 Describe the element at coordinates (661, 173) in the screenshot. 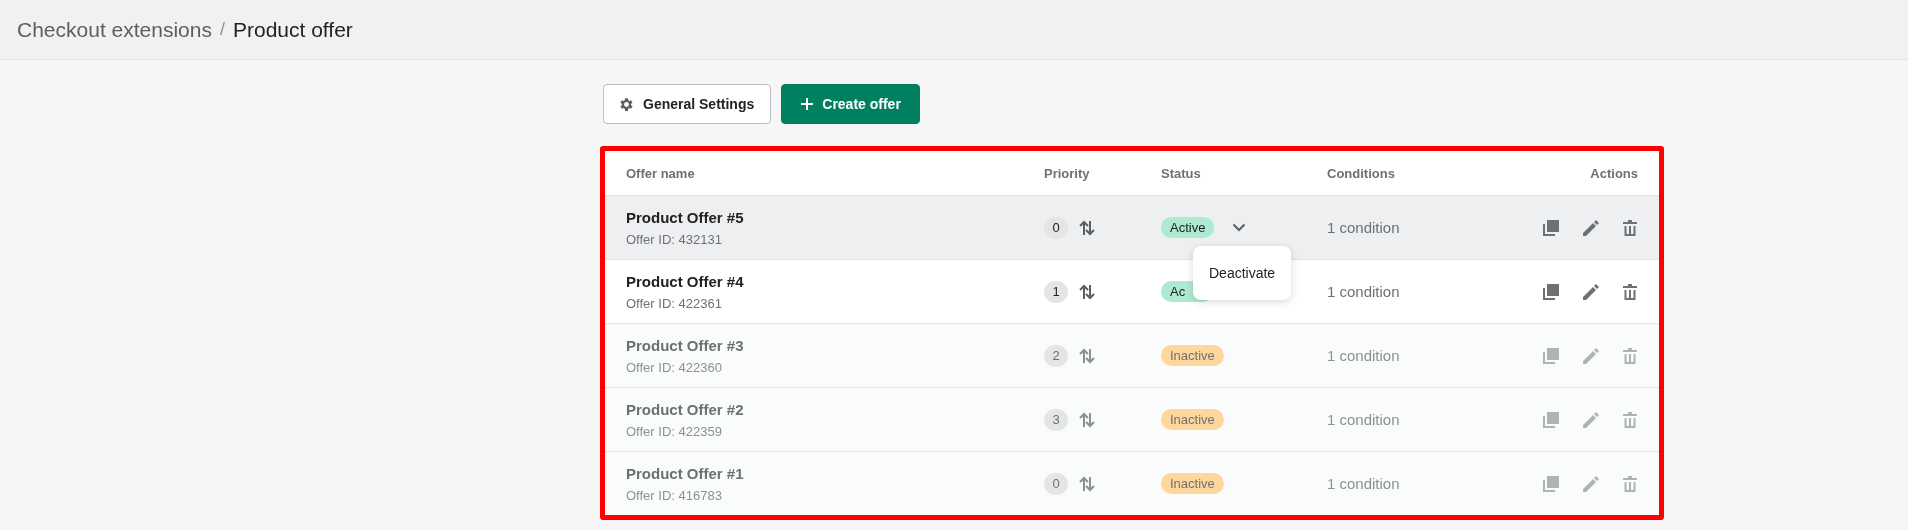

I see `column-header: Offer name` at that location.